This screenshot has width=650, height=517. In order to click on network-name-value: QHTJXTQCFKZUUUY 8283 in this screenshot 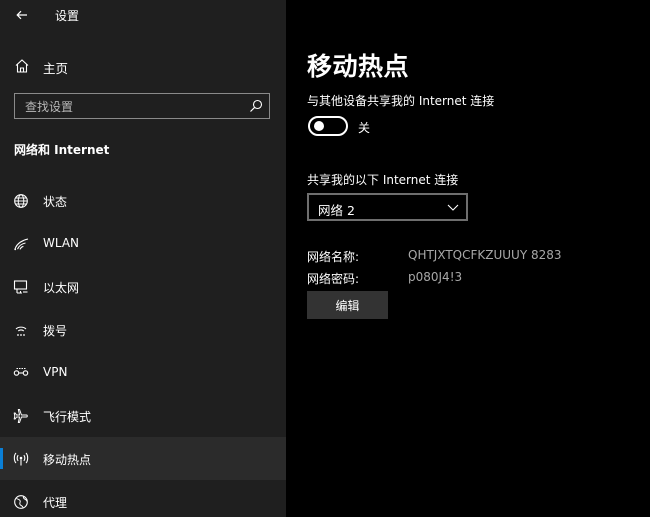, I will do `click(485, 255)`.